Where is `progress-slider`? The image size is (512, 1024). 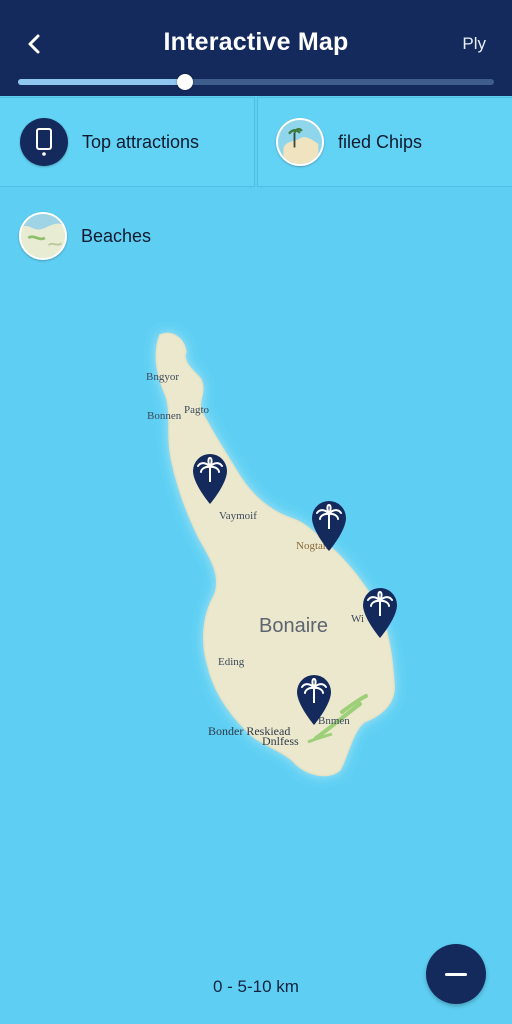 progress-slider is located at coordinates (256, 82).